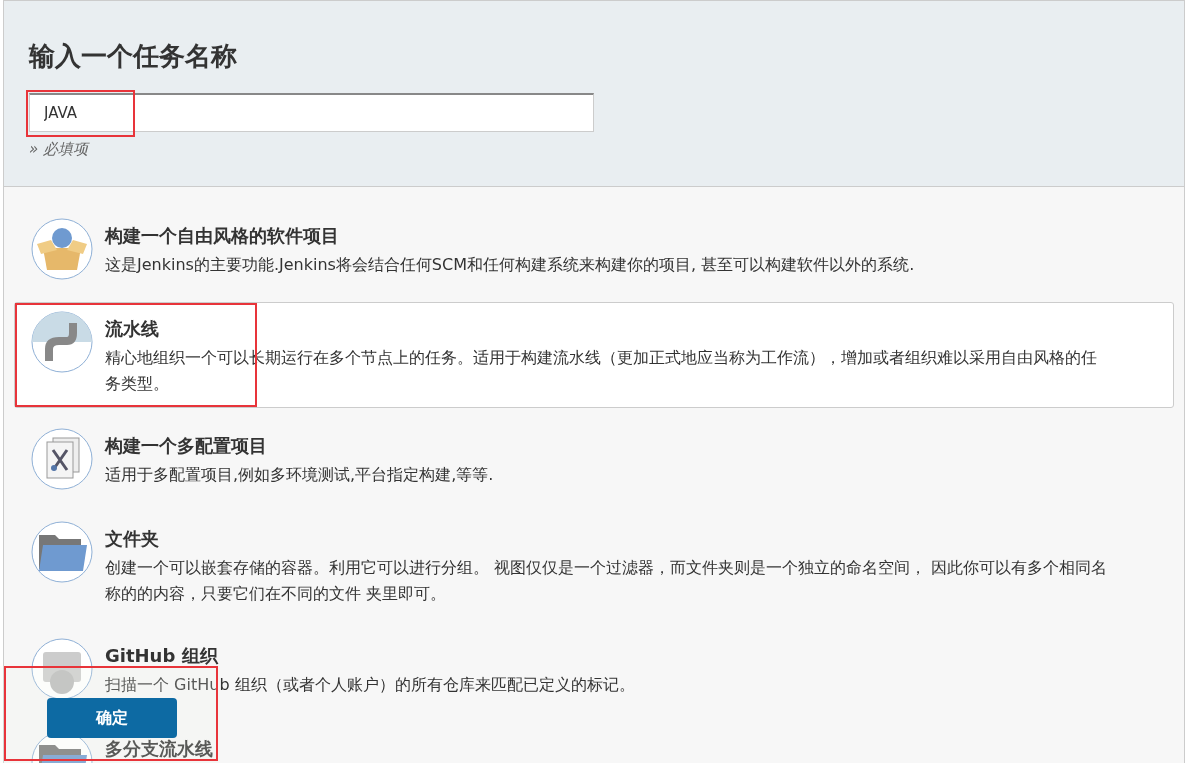  I want to click on option-description: 适用于多配置项目,例如多环境测试,平台指定构建,等等., so click(300, 475).